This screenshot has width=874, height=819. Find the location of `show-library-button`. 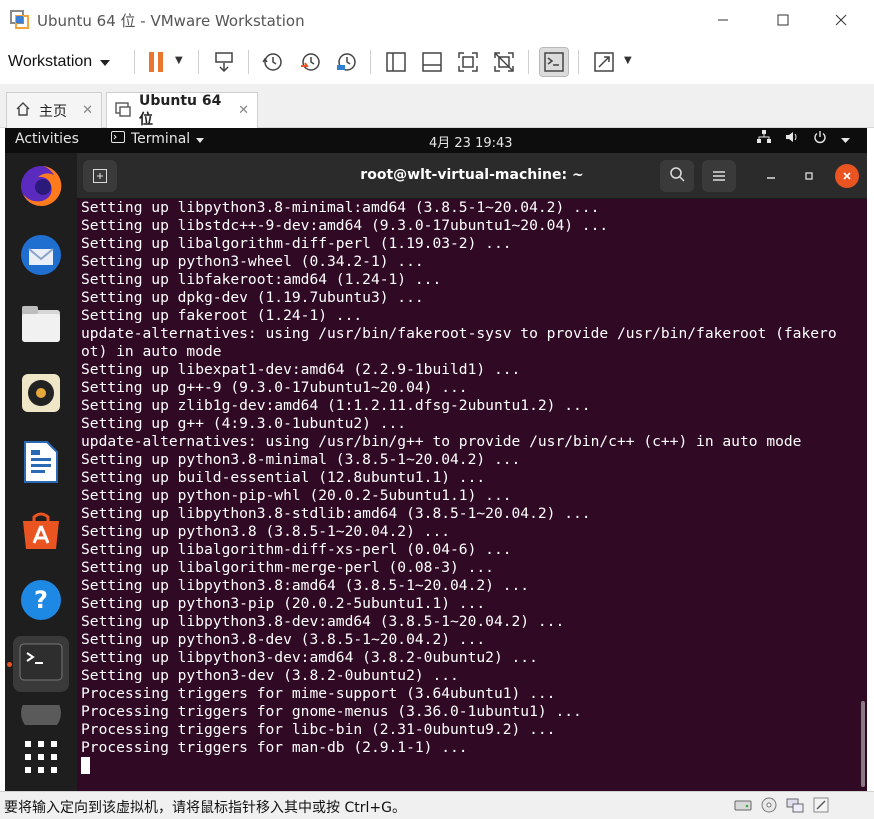

show-library-button is located at coordinates (396, 62).